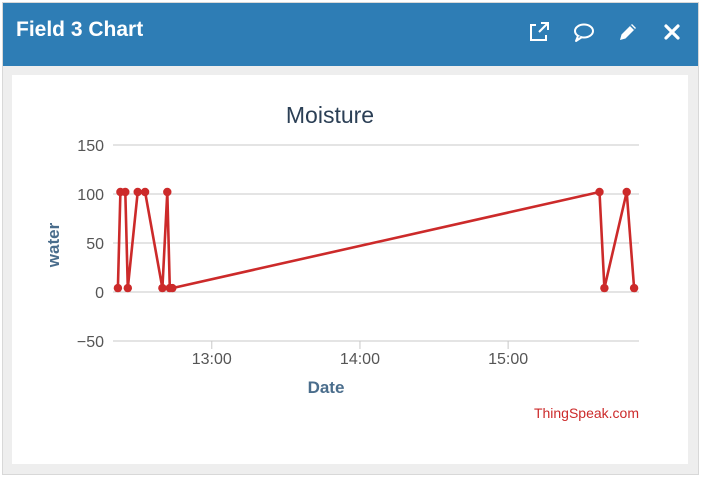 The image size is (701, 477). Describe the element at coordinates (95, 244) in the screenshot. I see `y-tick-label: 50` at that location.